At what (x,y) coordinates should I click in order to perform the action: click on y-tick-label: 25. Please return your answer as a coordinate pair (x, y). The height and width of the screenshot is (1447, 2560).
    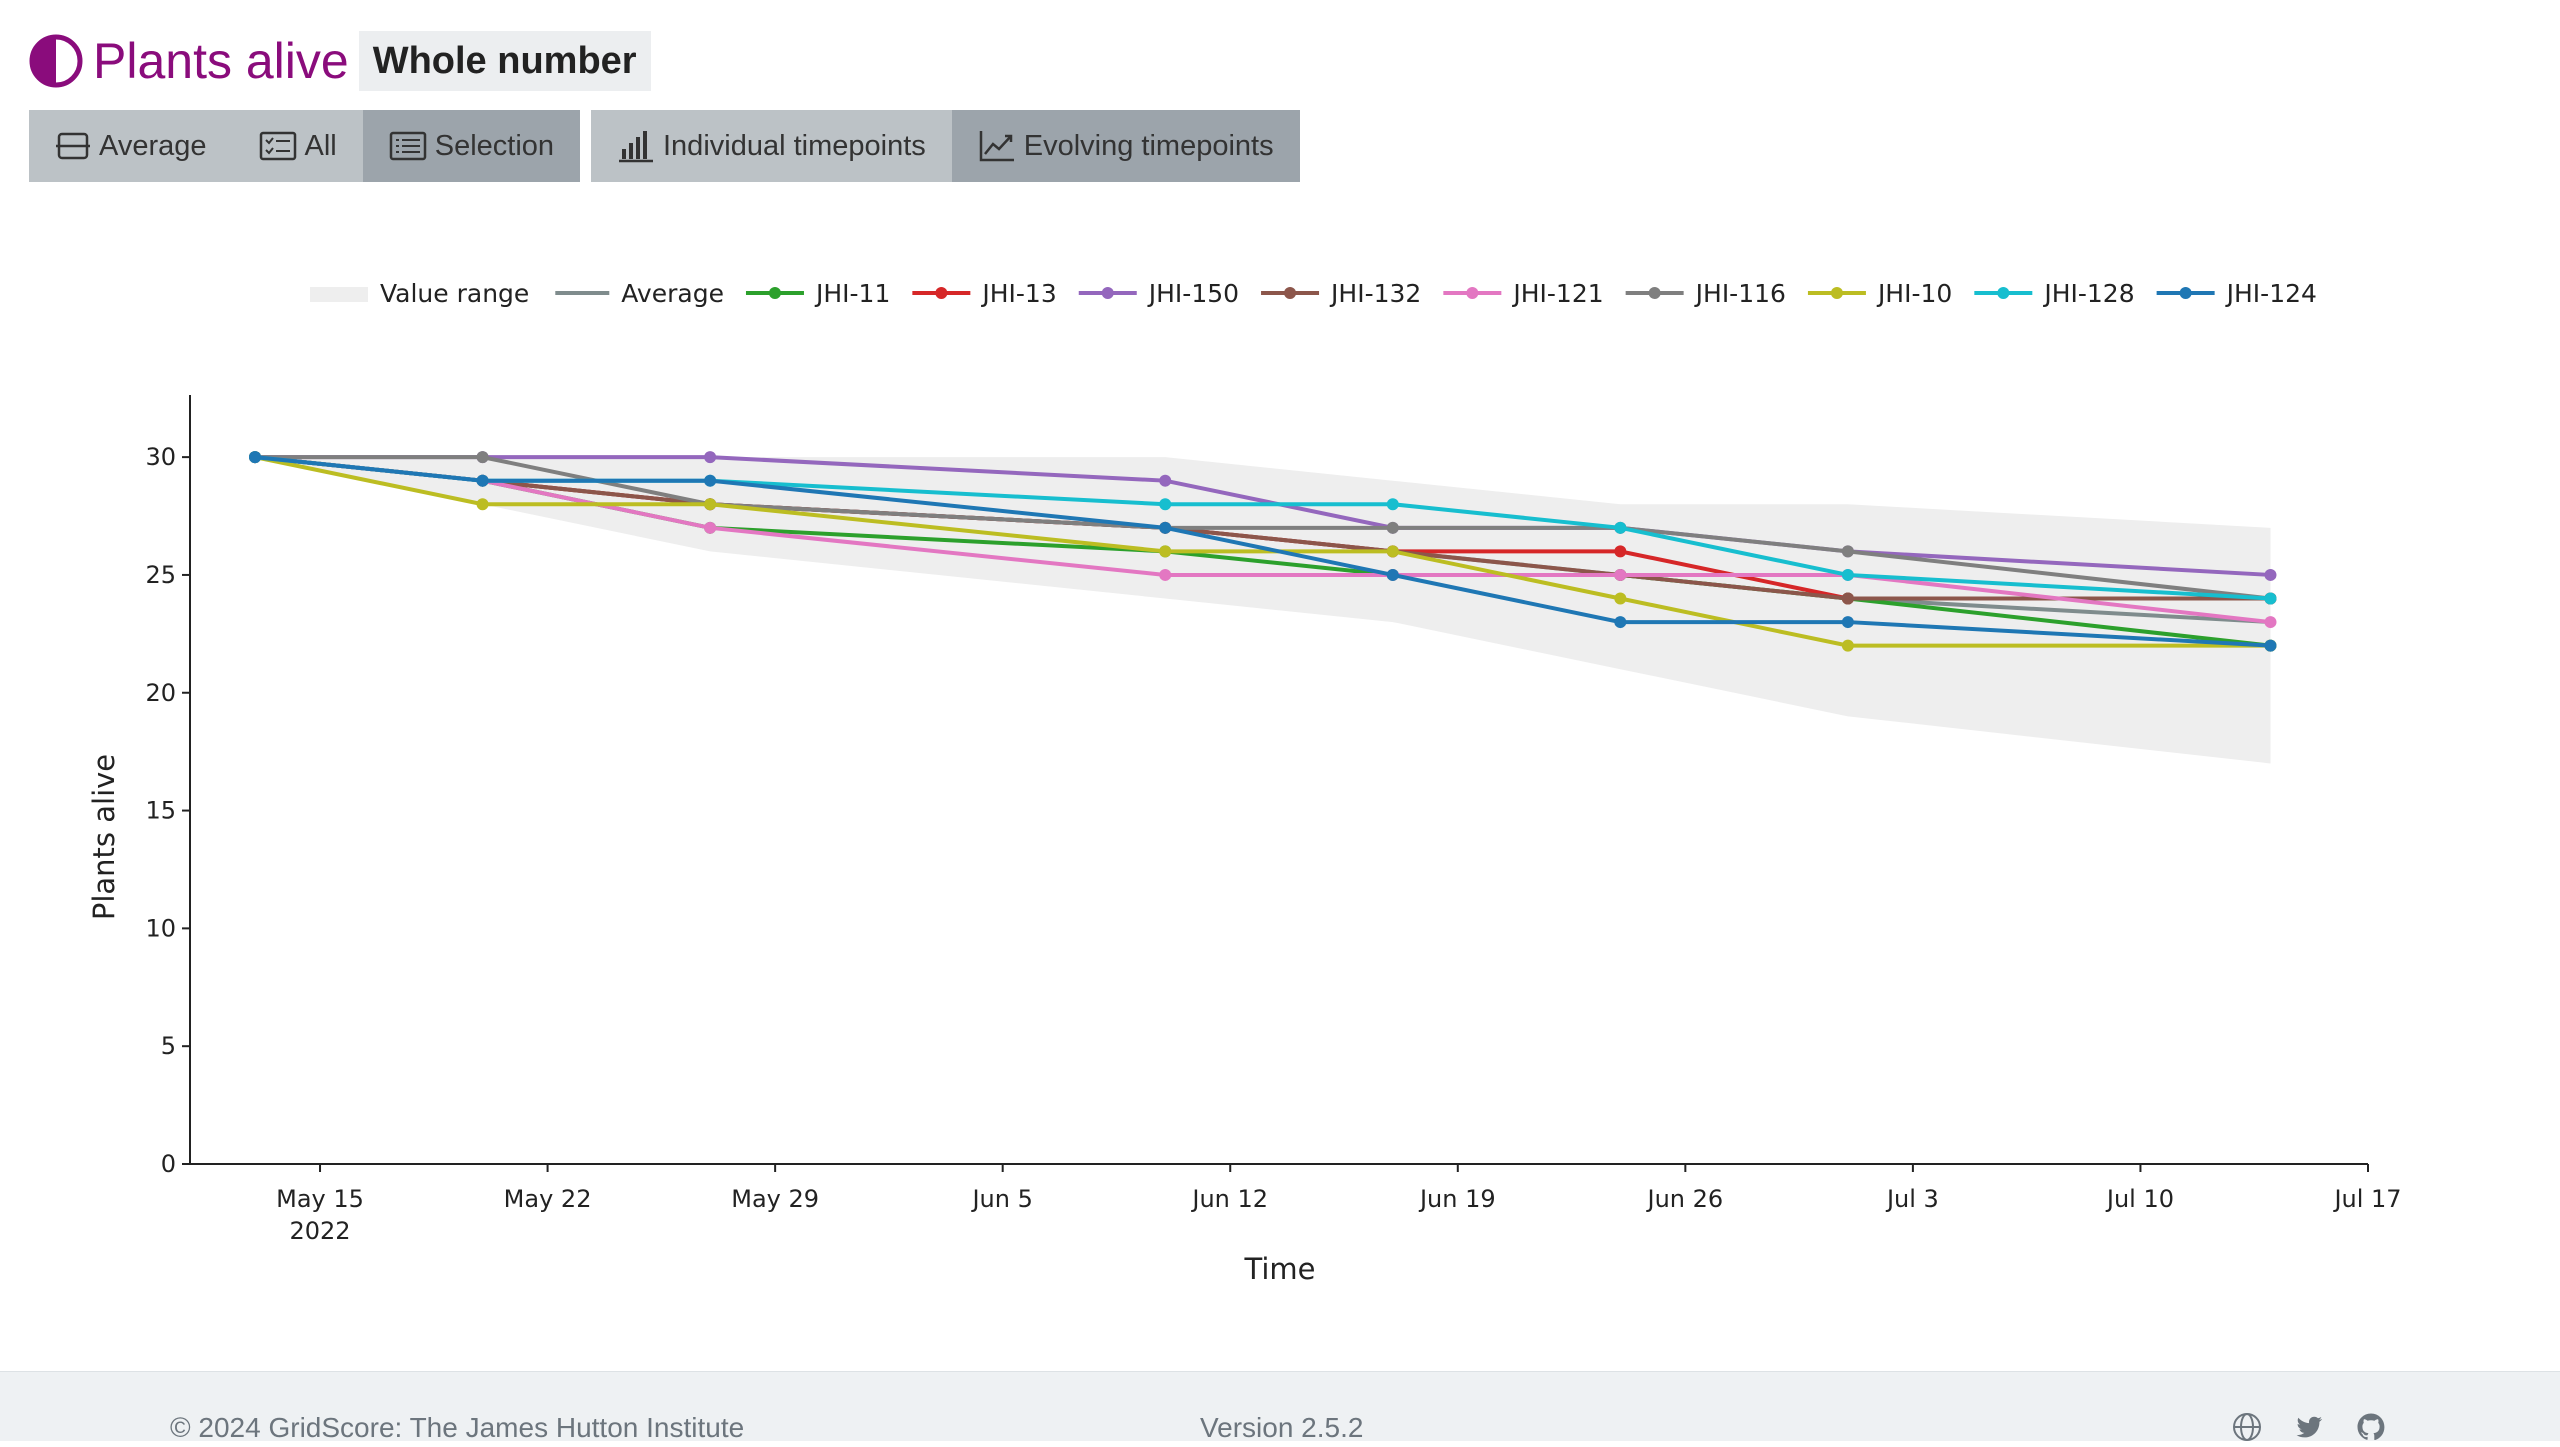
    Looking at the image, I should click on (160, 575).